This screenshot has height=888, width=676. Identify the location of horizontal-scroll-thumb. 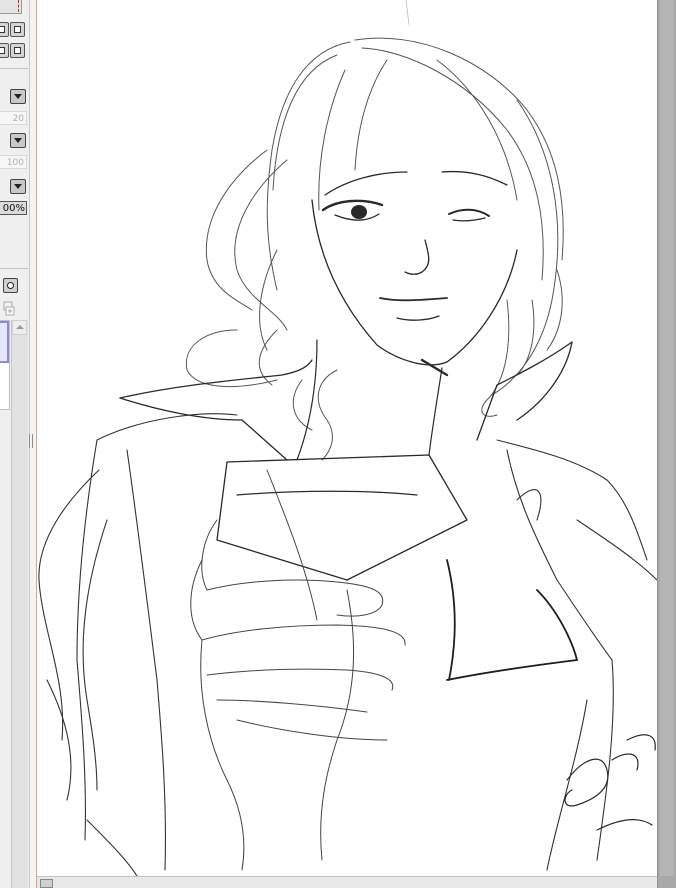
(46, 883).